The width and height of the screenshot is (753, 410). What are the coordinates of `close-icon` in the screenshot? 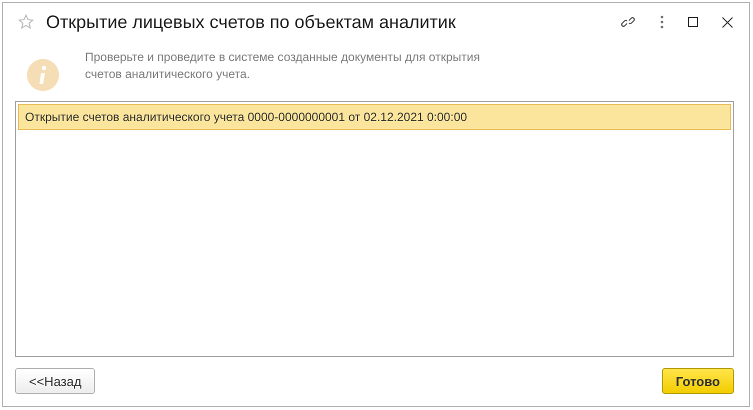 It's located at (727, 22).